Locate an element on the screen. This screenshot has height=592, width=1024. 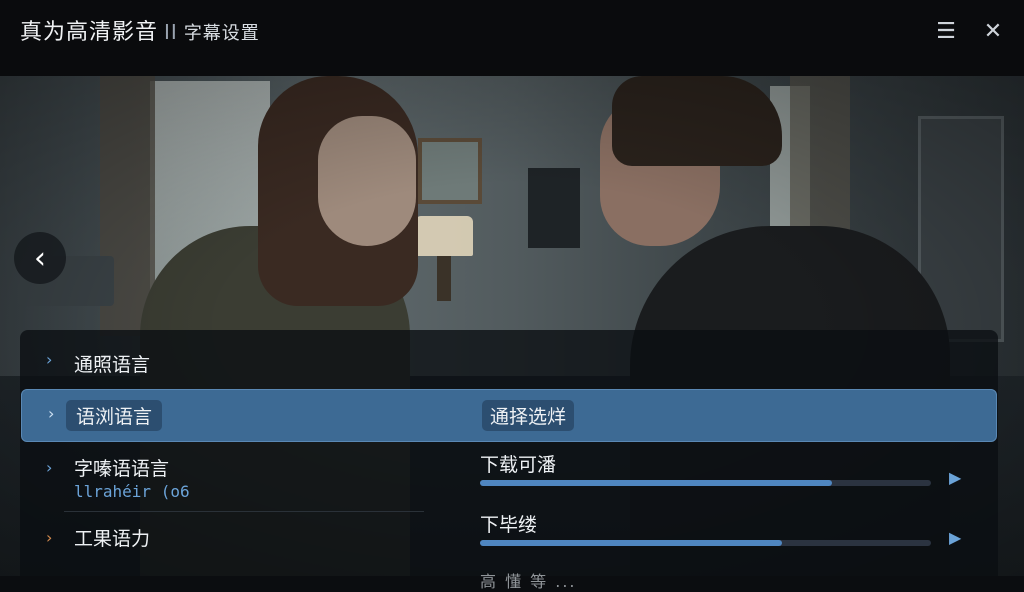
page-subtitle: 字幕设置 is located at coordinates (221, 33).